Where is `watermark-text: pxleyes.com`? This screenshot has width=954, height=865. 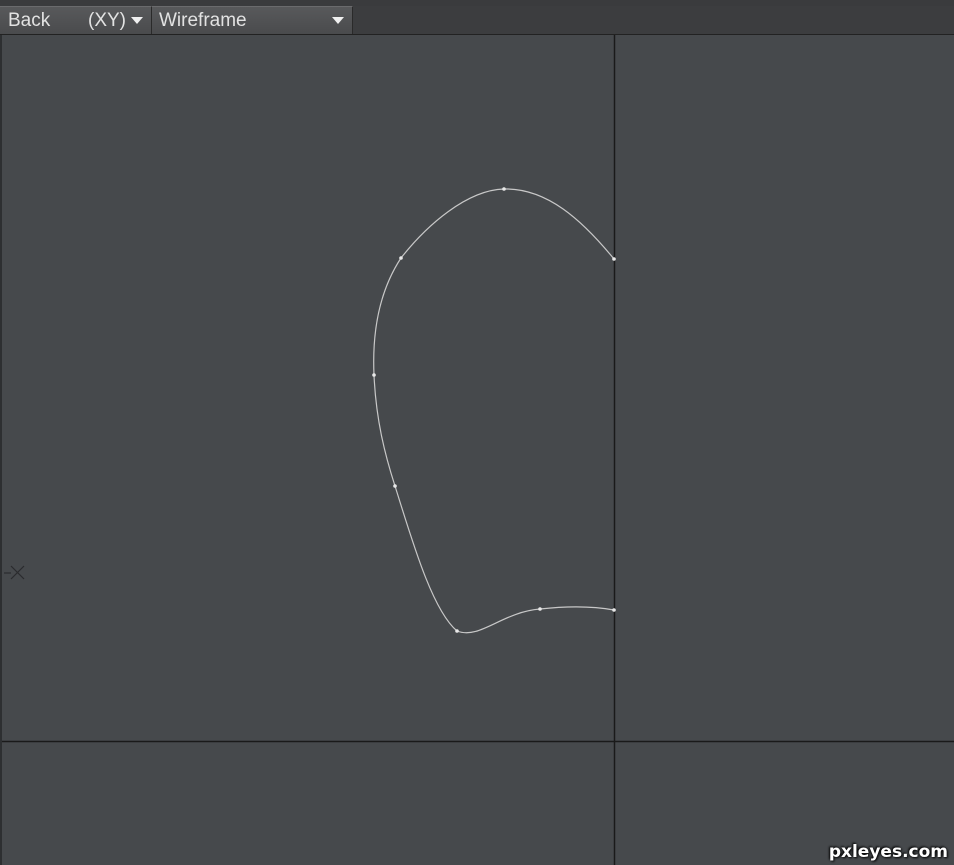 watermark-text: pxleyes.com is located at coordinates (888, 852).